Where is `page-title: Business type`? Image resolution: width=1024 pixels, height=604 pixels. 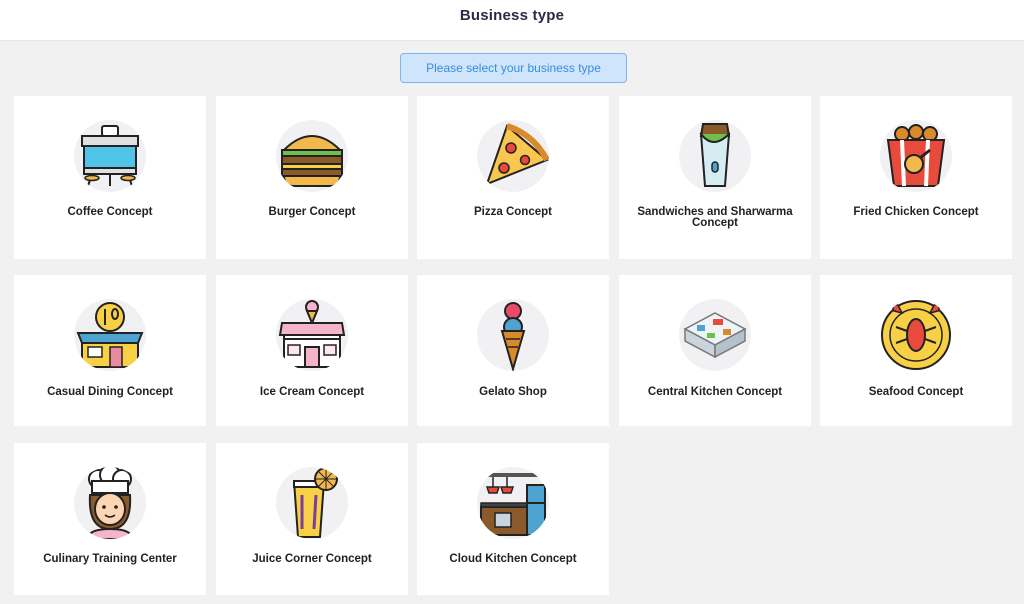 page-title: Business type is located at coordinates (512, 15).